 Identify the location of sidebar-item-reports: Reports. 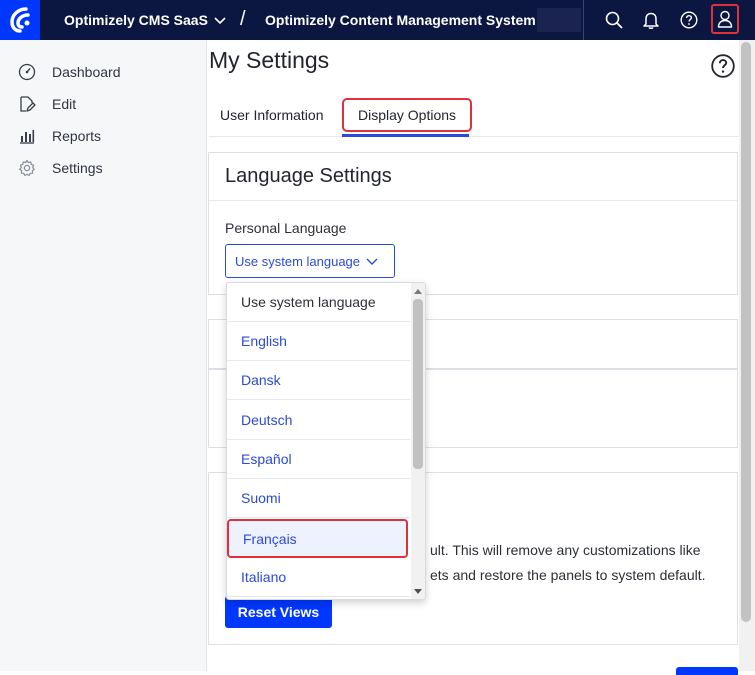
(59, 136).